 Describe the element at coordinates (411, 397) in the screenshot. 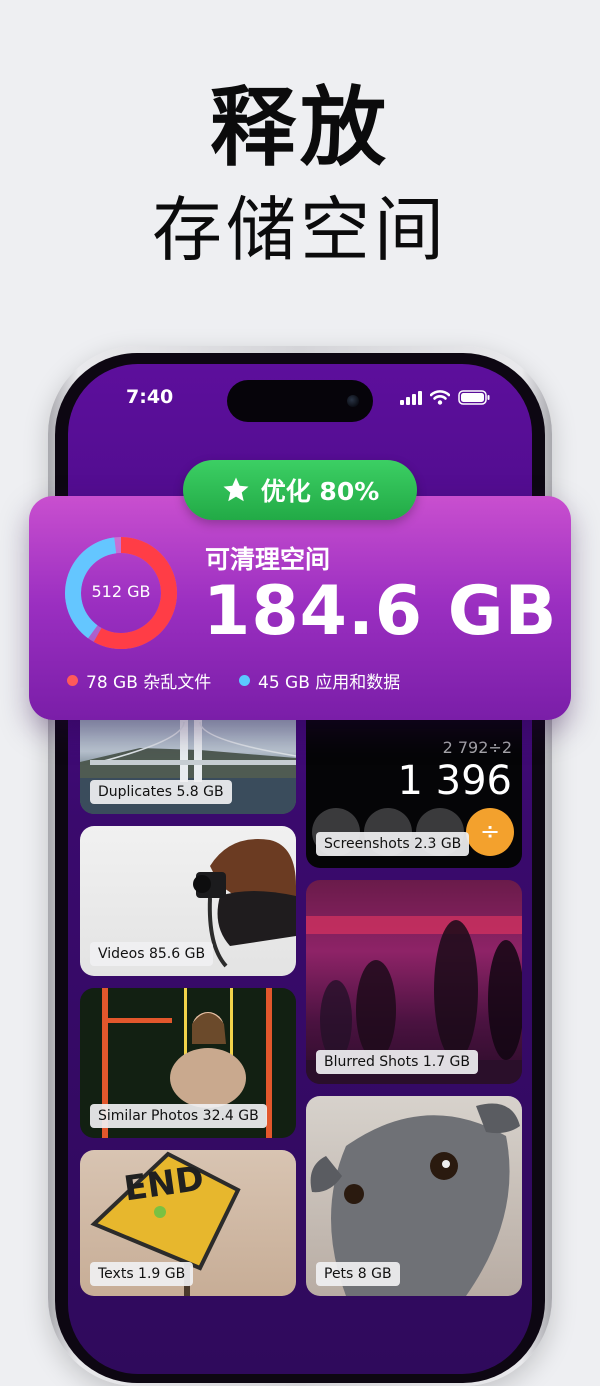

I see `cellular-signal-icon` at that location.